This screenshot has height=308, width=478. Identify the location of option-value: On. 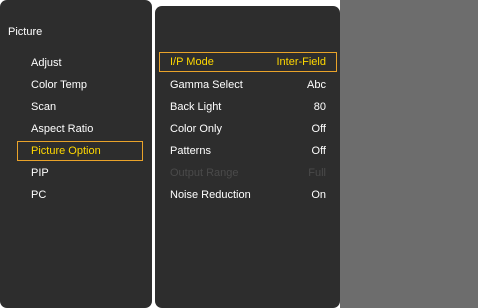
(318, 195).